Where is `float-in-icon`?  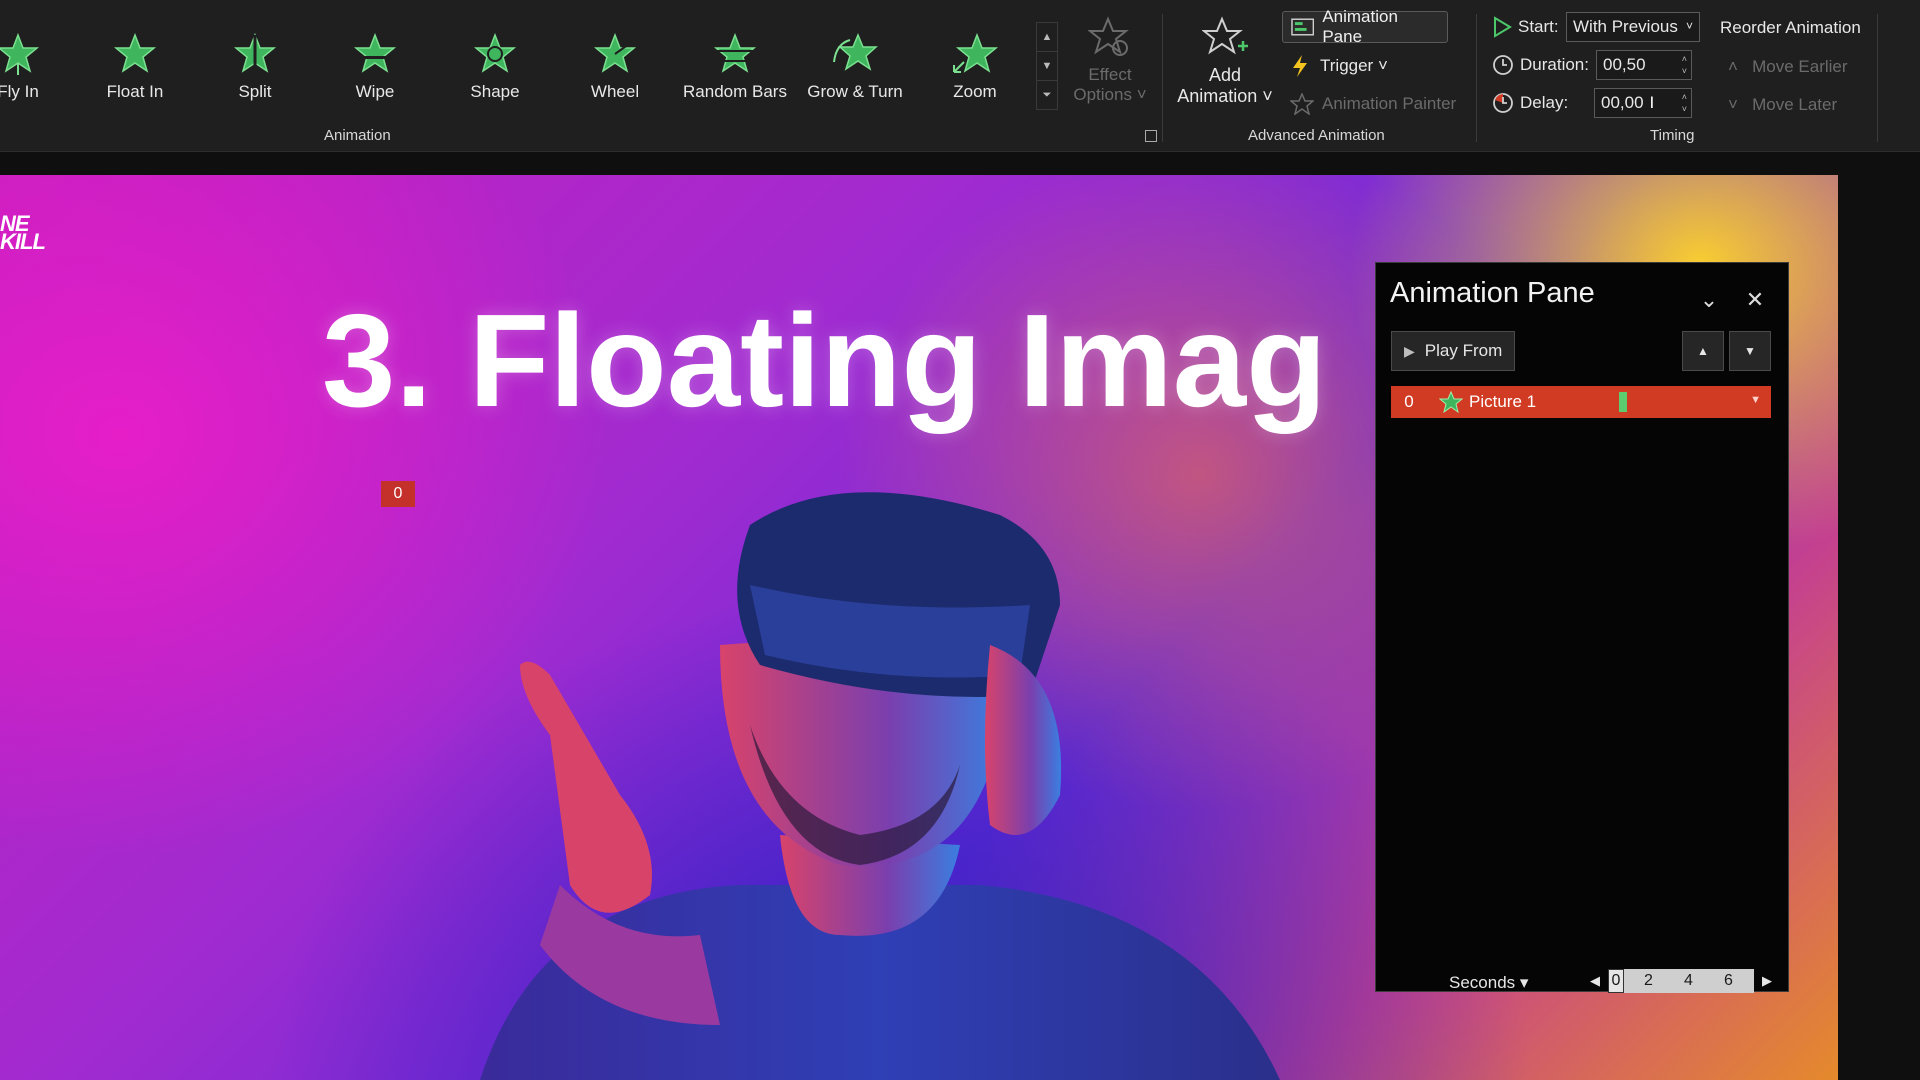 float-in-icon is located at coordinates (135, 52).